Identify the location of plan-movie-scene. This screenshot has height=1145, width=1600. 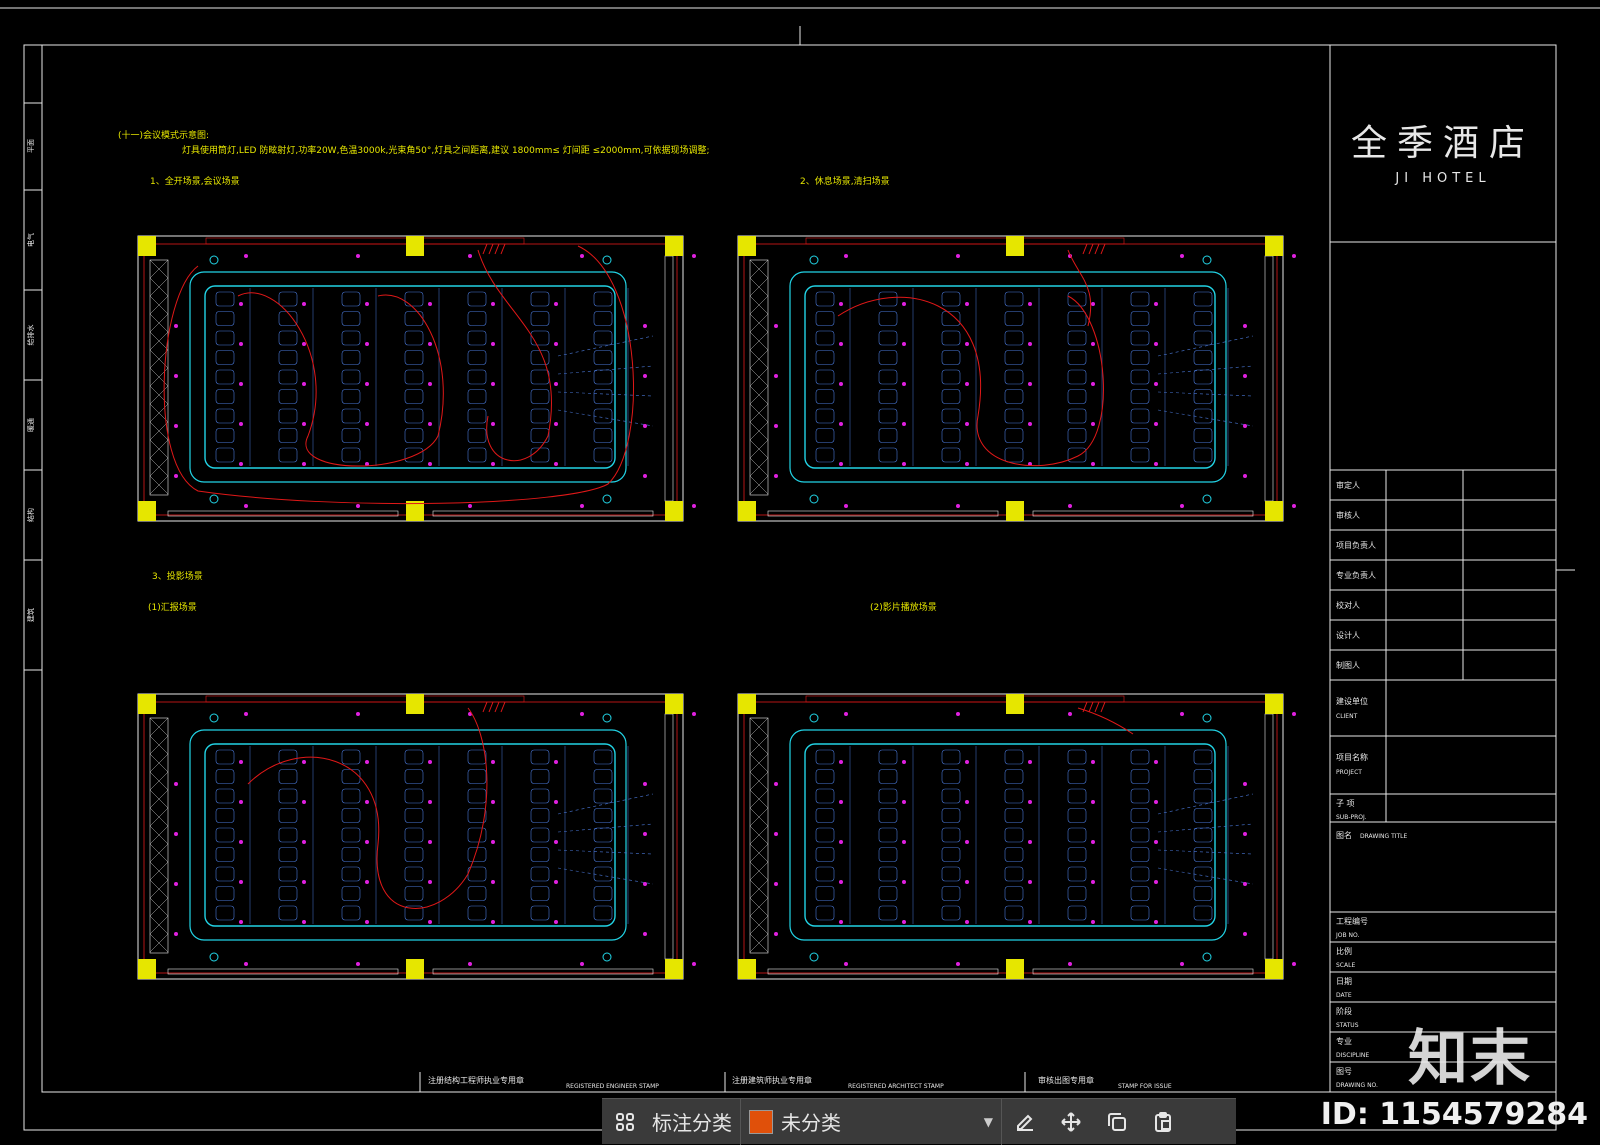
(1016, 836).